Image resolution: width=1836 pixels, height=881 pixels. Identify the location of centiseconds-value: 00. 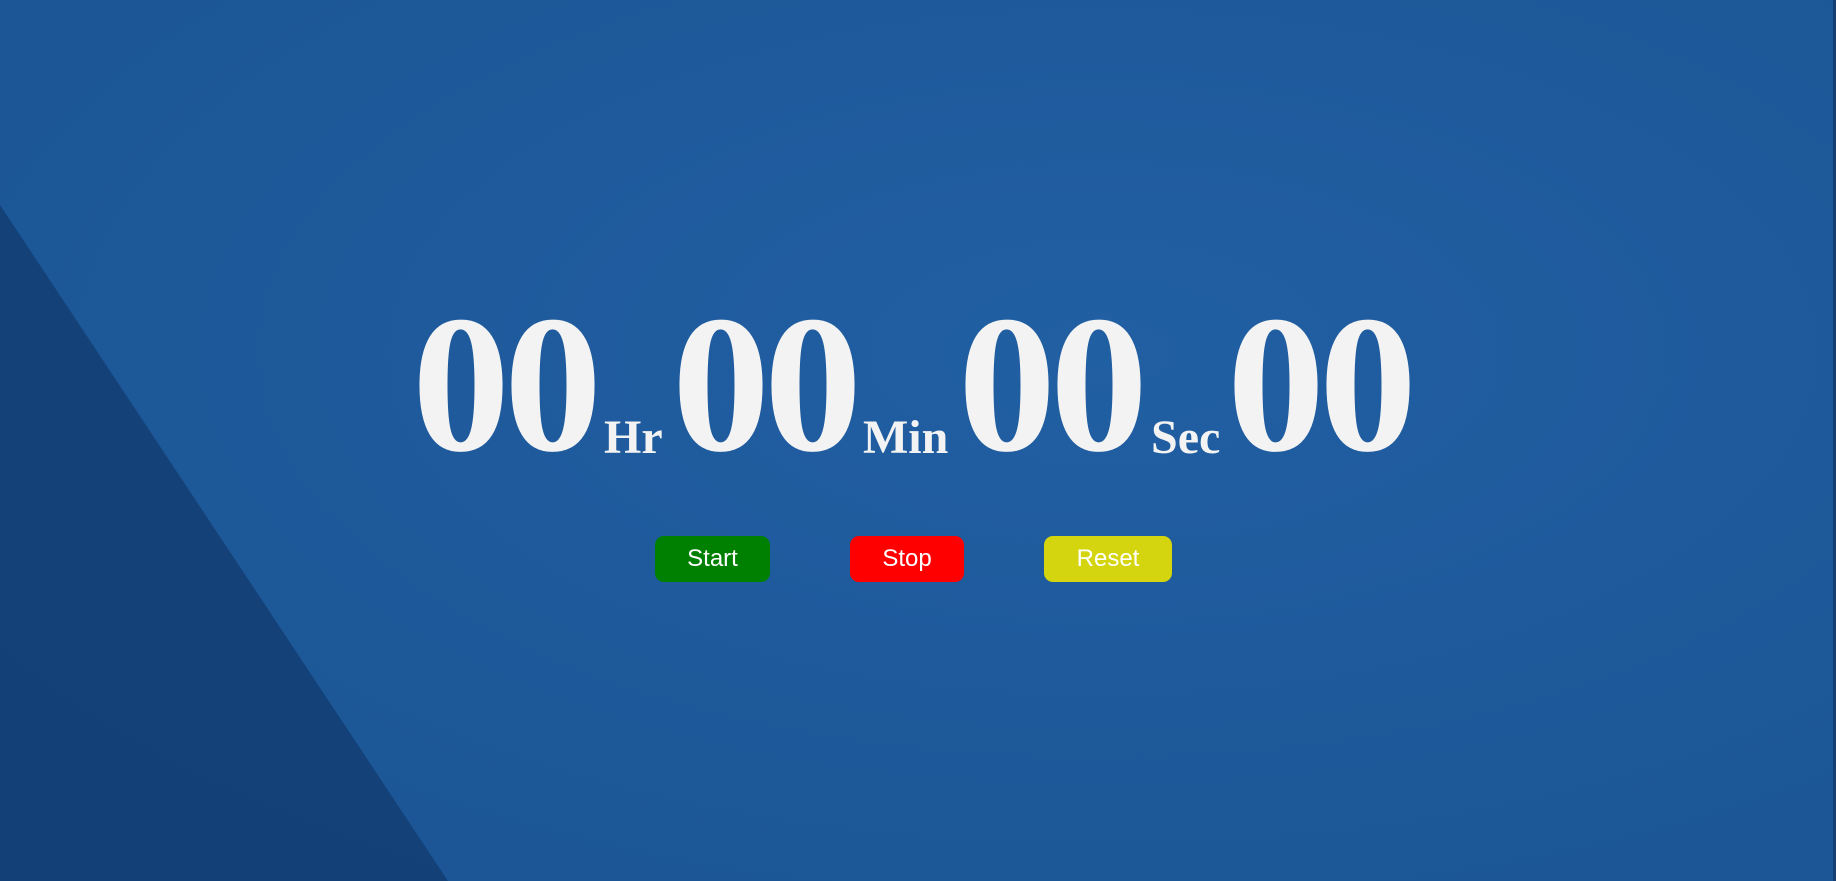
(1322, 384).